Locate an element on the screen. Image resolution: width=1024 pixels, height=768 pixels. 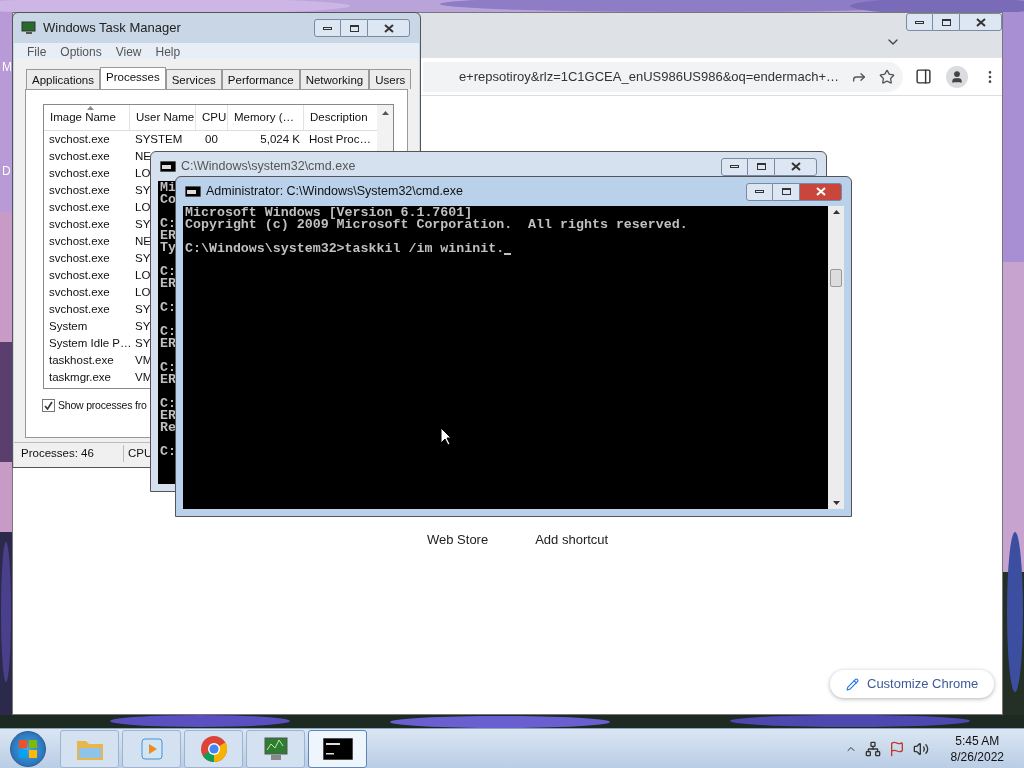
window-title: C:\Windows\system32\cmd.exe is located at coordinates (269, 167).